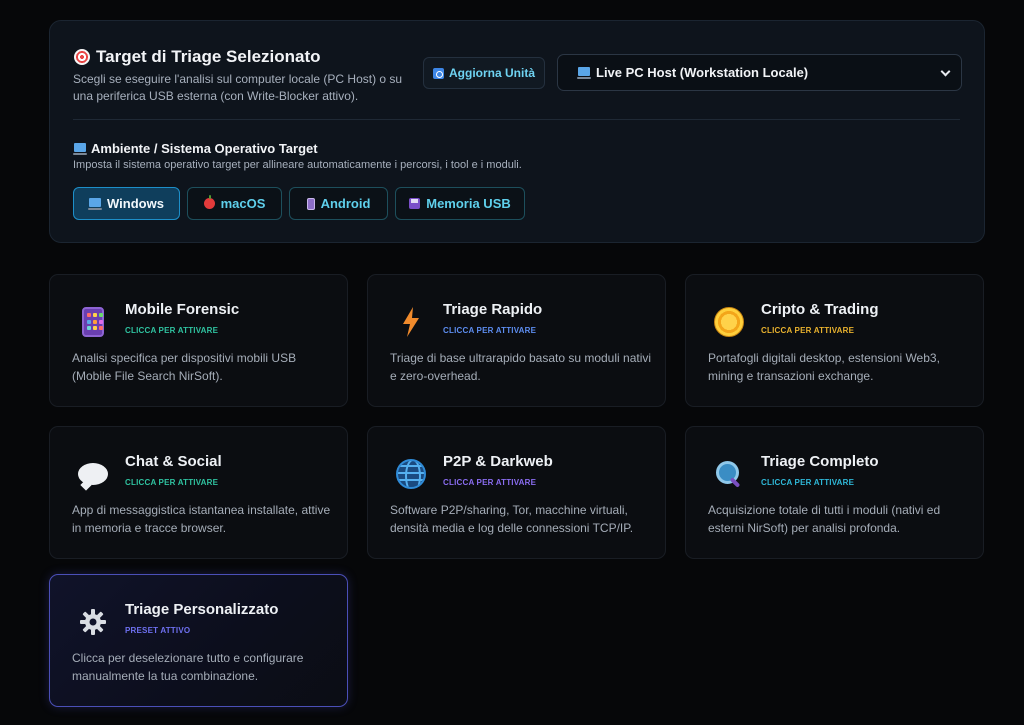 Image resolution: width=1024 pixels, height=725 pixels. I want to click on environment-title-text: Ambiente / Sistema Operativo Target, so click(204, 148).